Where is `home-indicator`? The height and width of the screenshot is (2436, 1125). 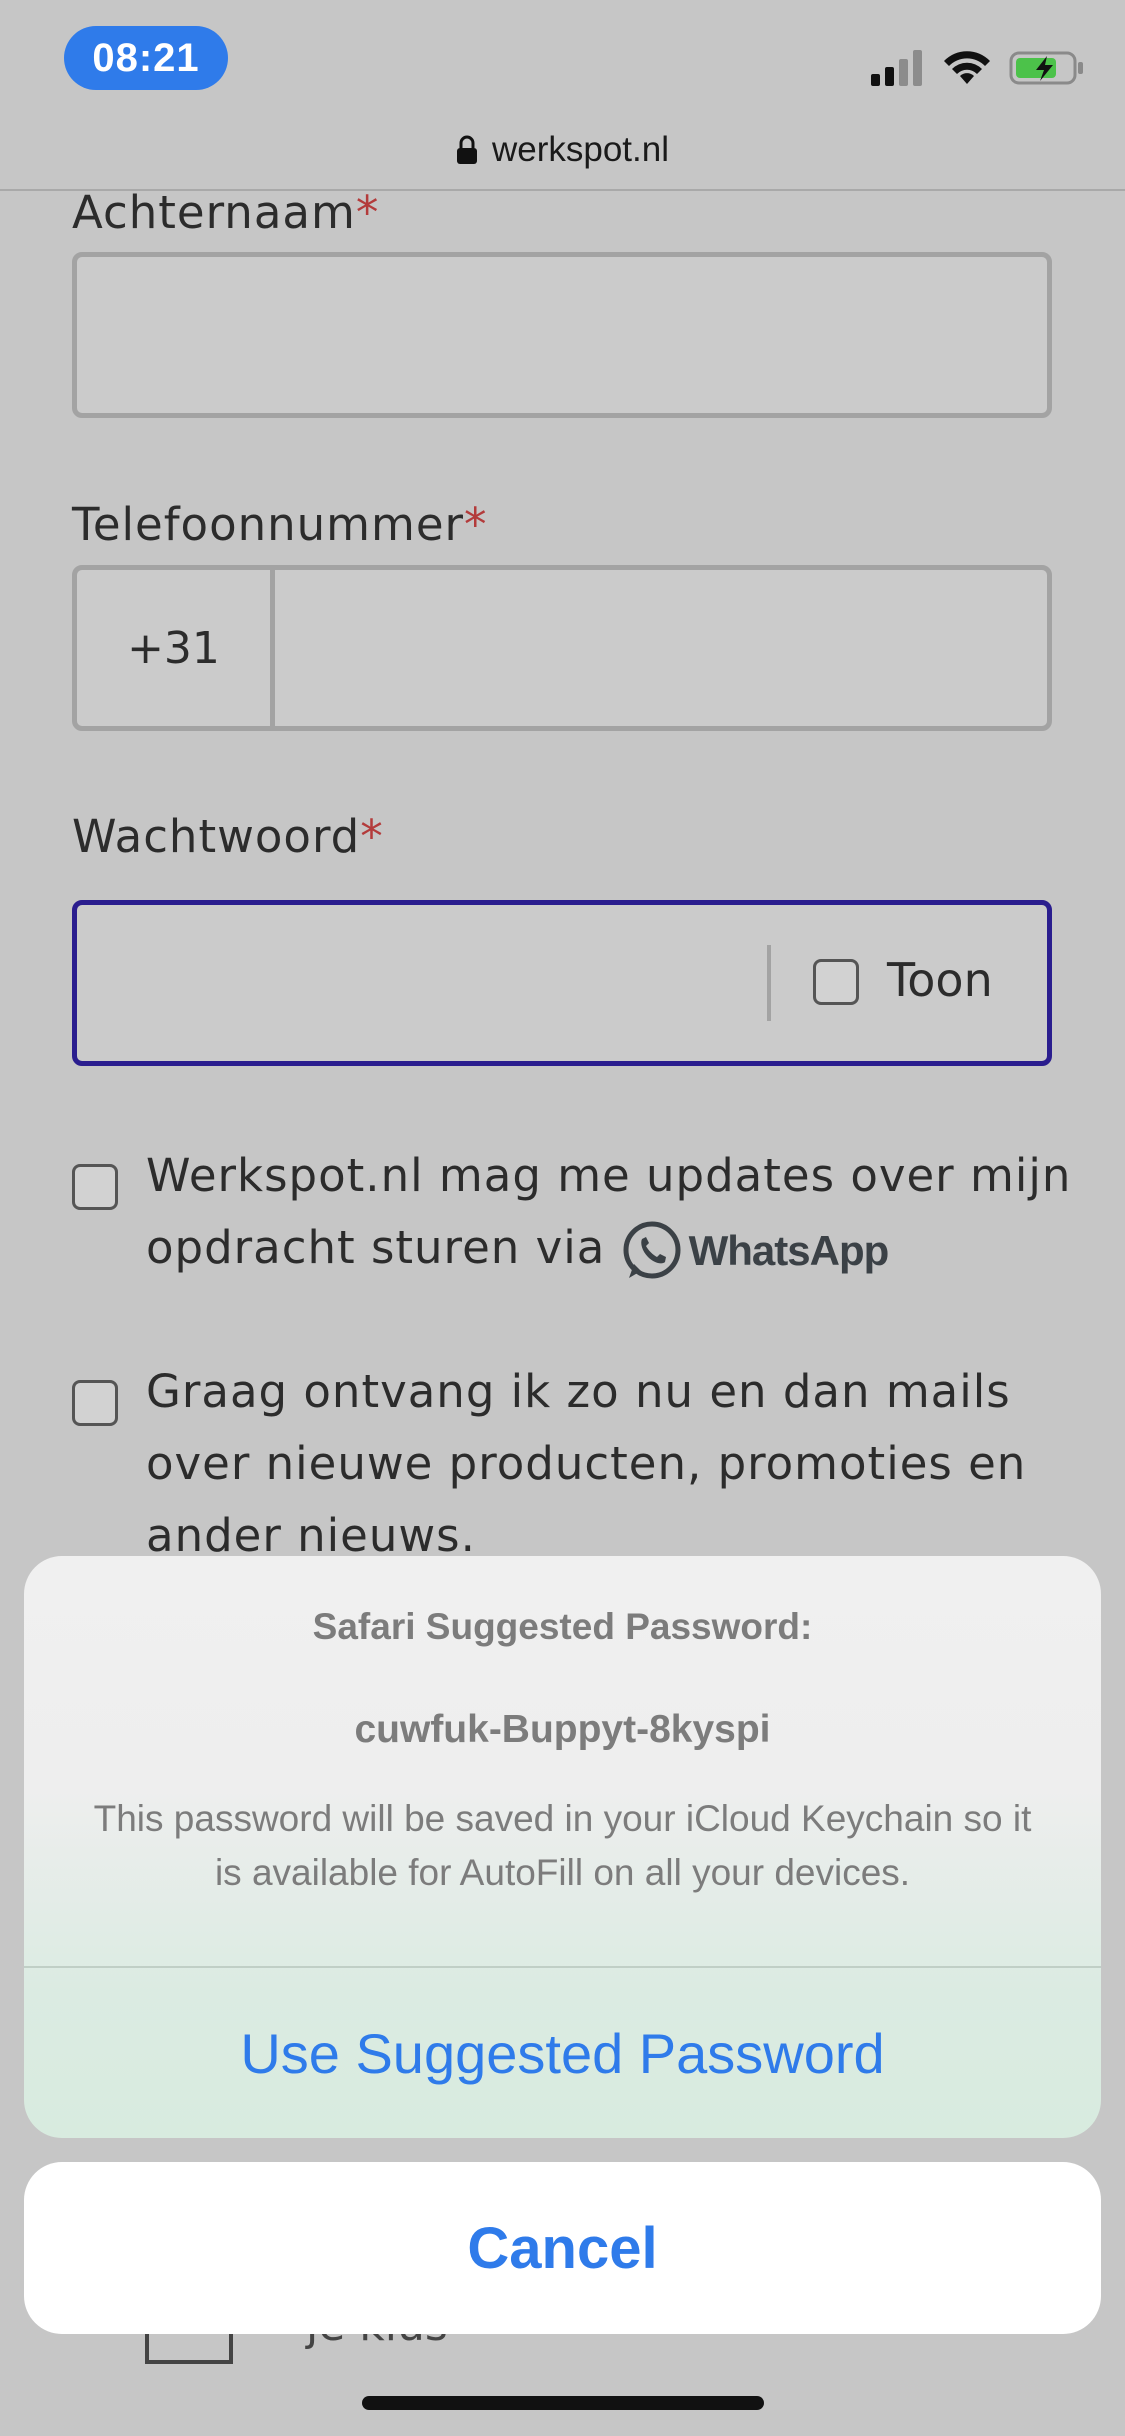
home-indicator is located at coordinates (563, 2403).